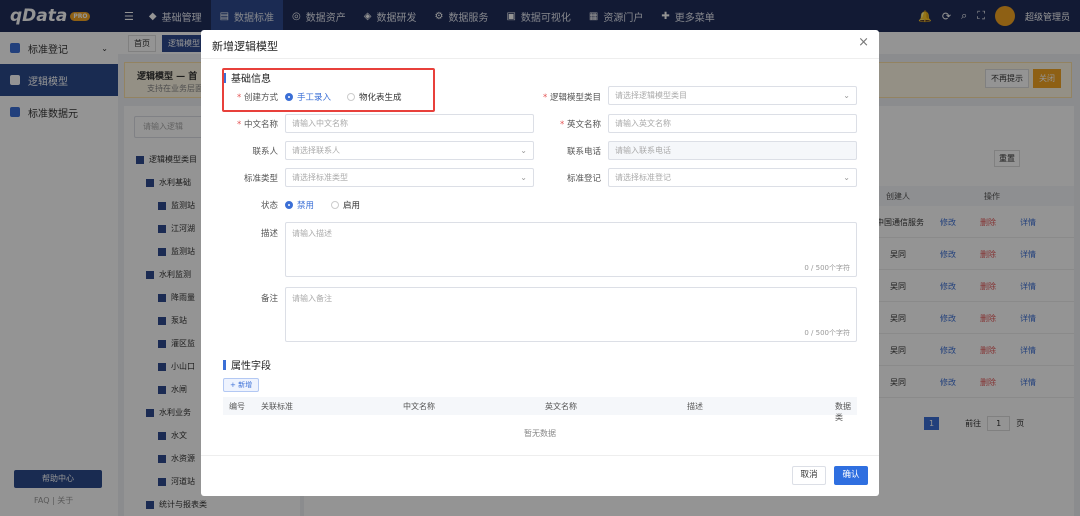  I want to click on contact-select: 请选择联系人 ⌄, so click(409, 150).